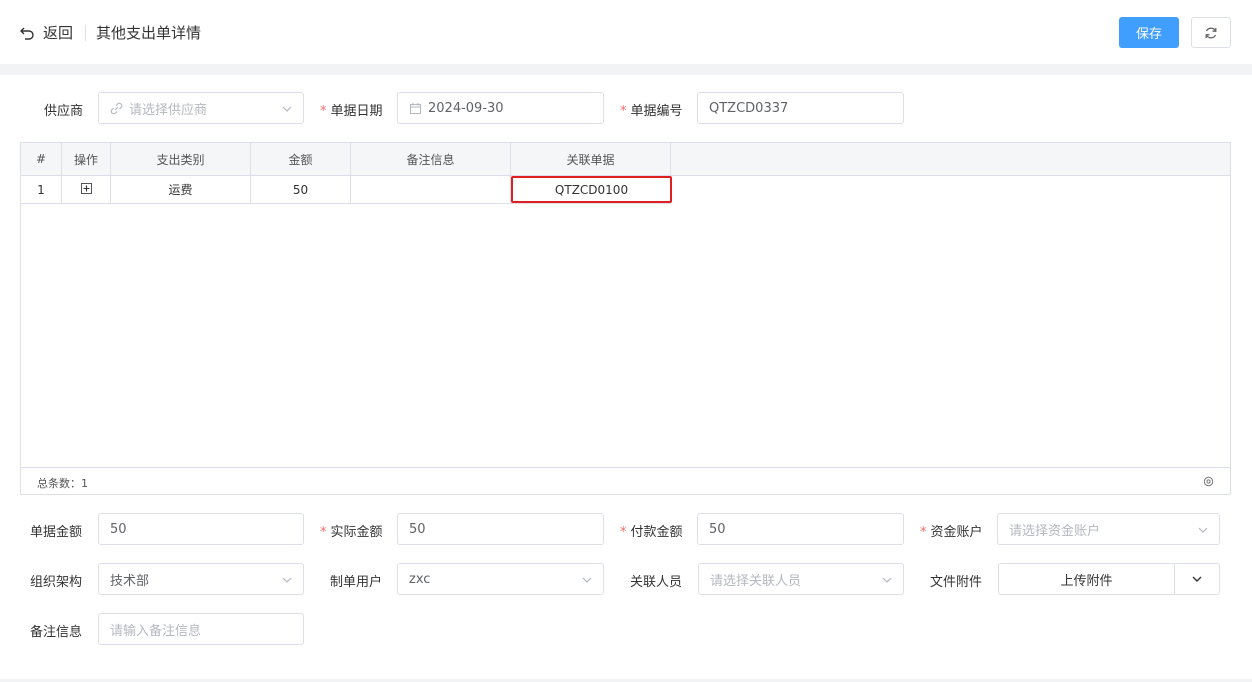 The width and height of the screenshot is (1252, 682). I want to click on supplier-placeholder: 请选择供应商, so click(168, 110).